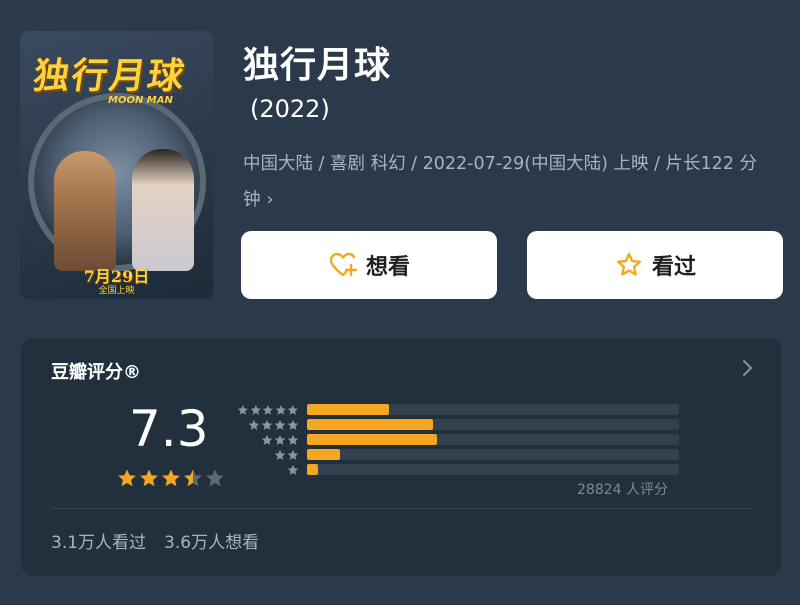  Describe the element at coordinates (290, 109) in the screenshot. I see `movie-year: (2022)` at that location.